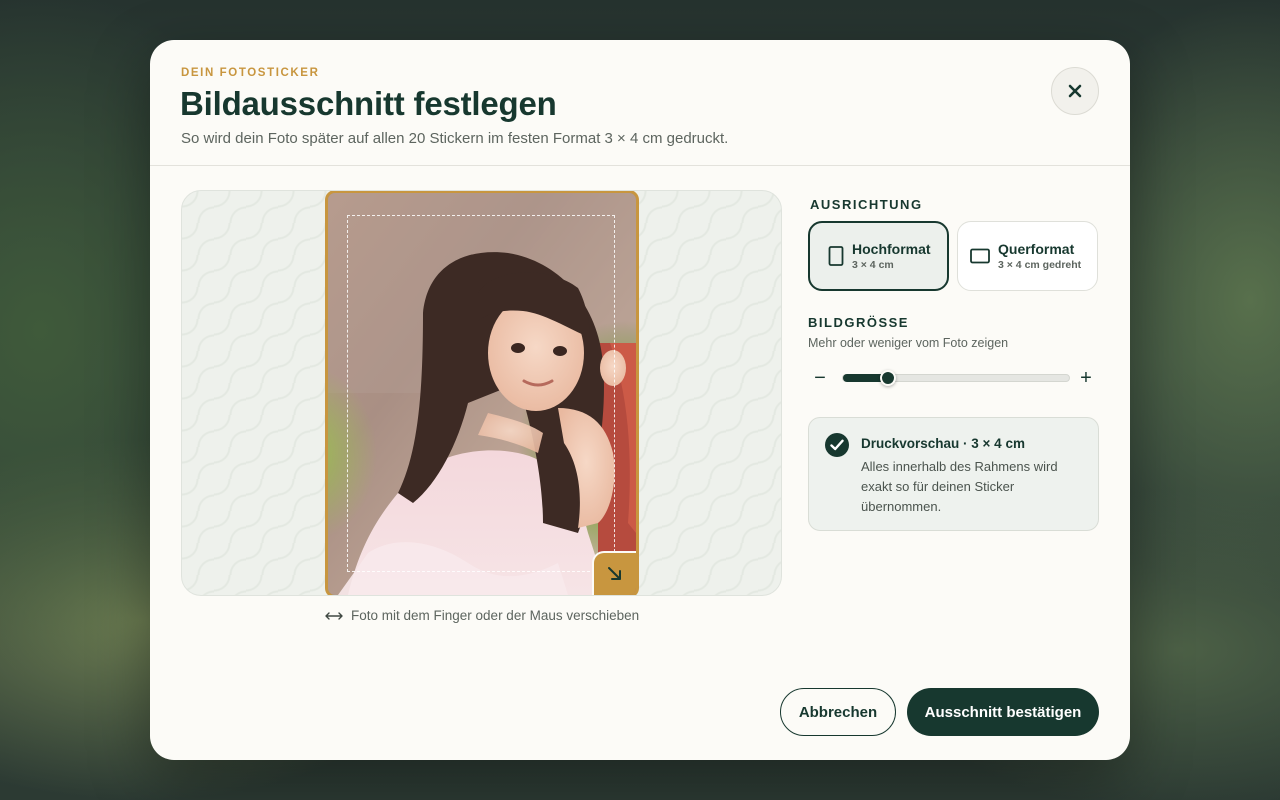 This screenshot has width=1280, height=800. Describe the element at coordinates (858, 322) in the screenshot. I see `image-size-label: BILDGRÖSSE` at that location.